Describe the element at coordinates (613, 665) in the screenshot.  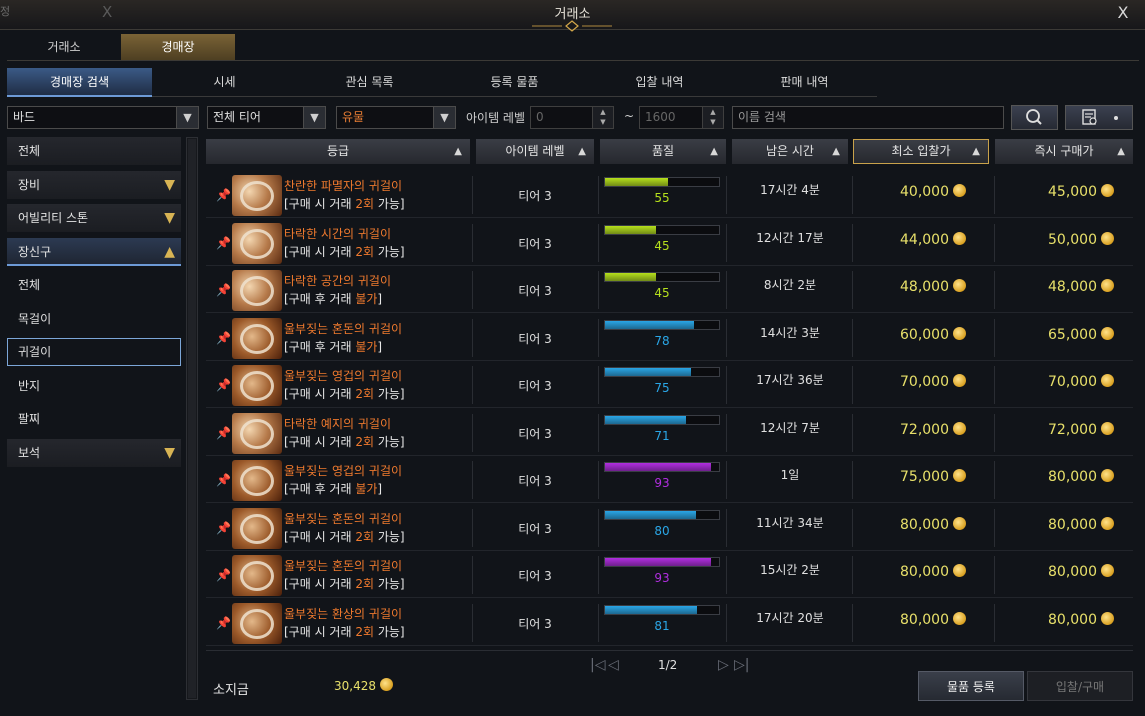
I see `prev-page-icon: ◁` at that location.